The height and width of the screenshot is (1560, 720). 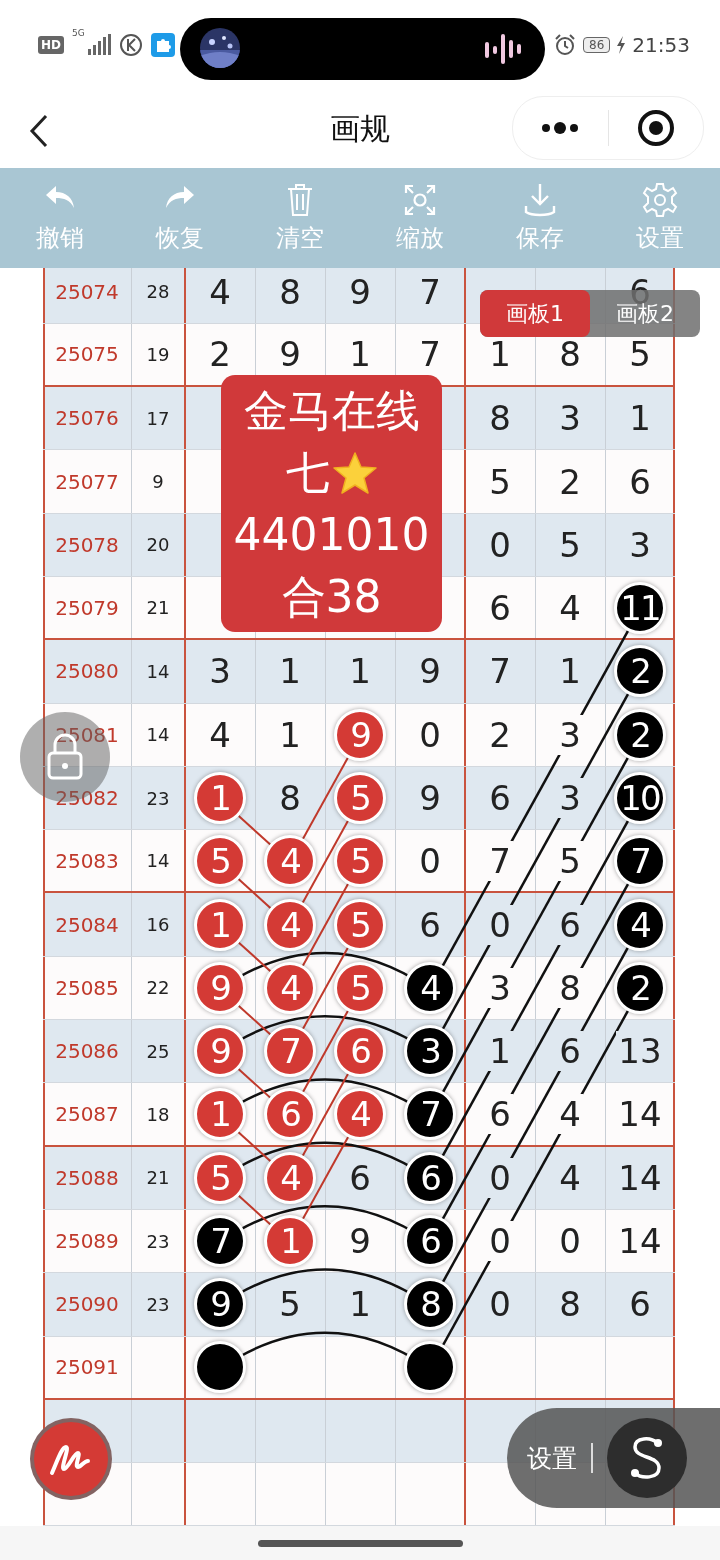 I want to click on sum-value: 20, so click(x=158, y=545).